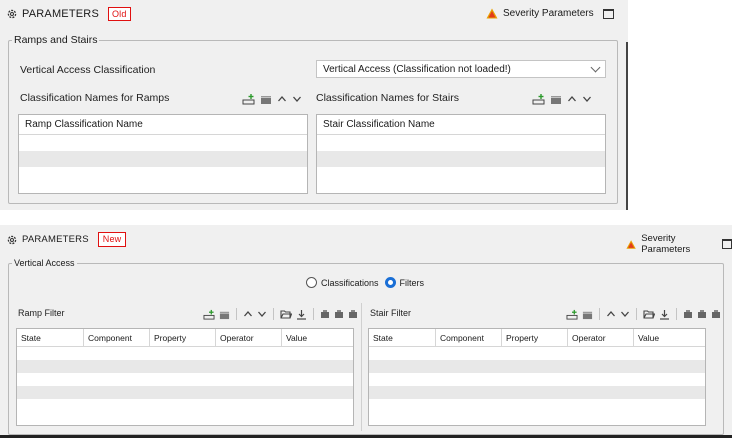  I want to click on column-header: Stair Classification Name, so click(461, 124).